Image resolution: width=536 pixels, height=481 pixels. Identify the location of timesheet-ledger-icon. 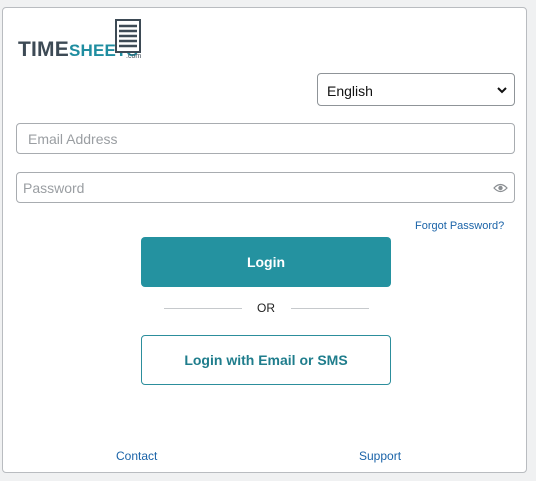
(128, 36).